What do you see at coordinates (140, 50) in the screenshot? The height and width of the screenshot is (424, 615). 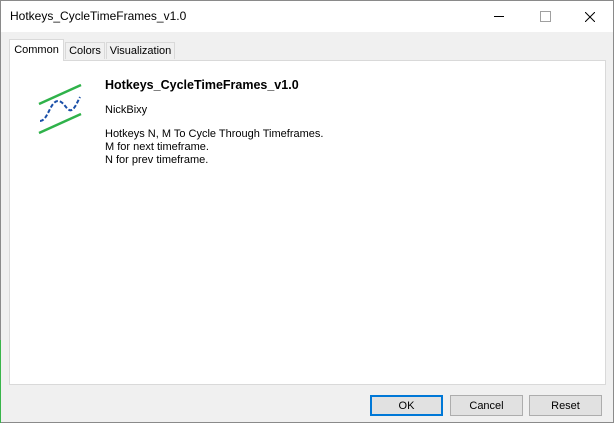 I see `tab-visualization: Visualization` at bounding box center [140, 50].